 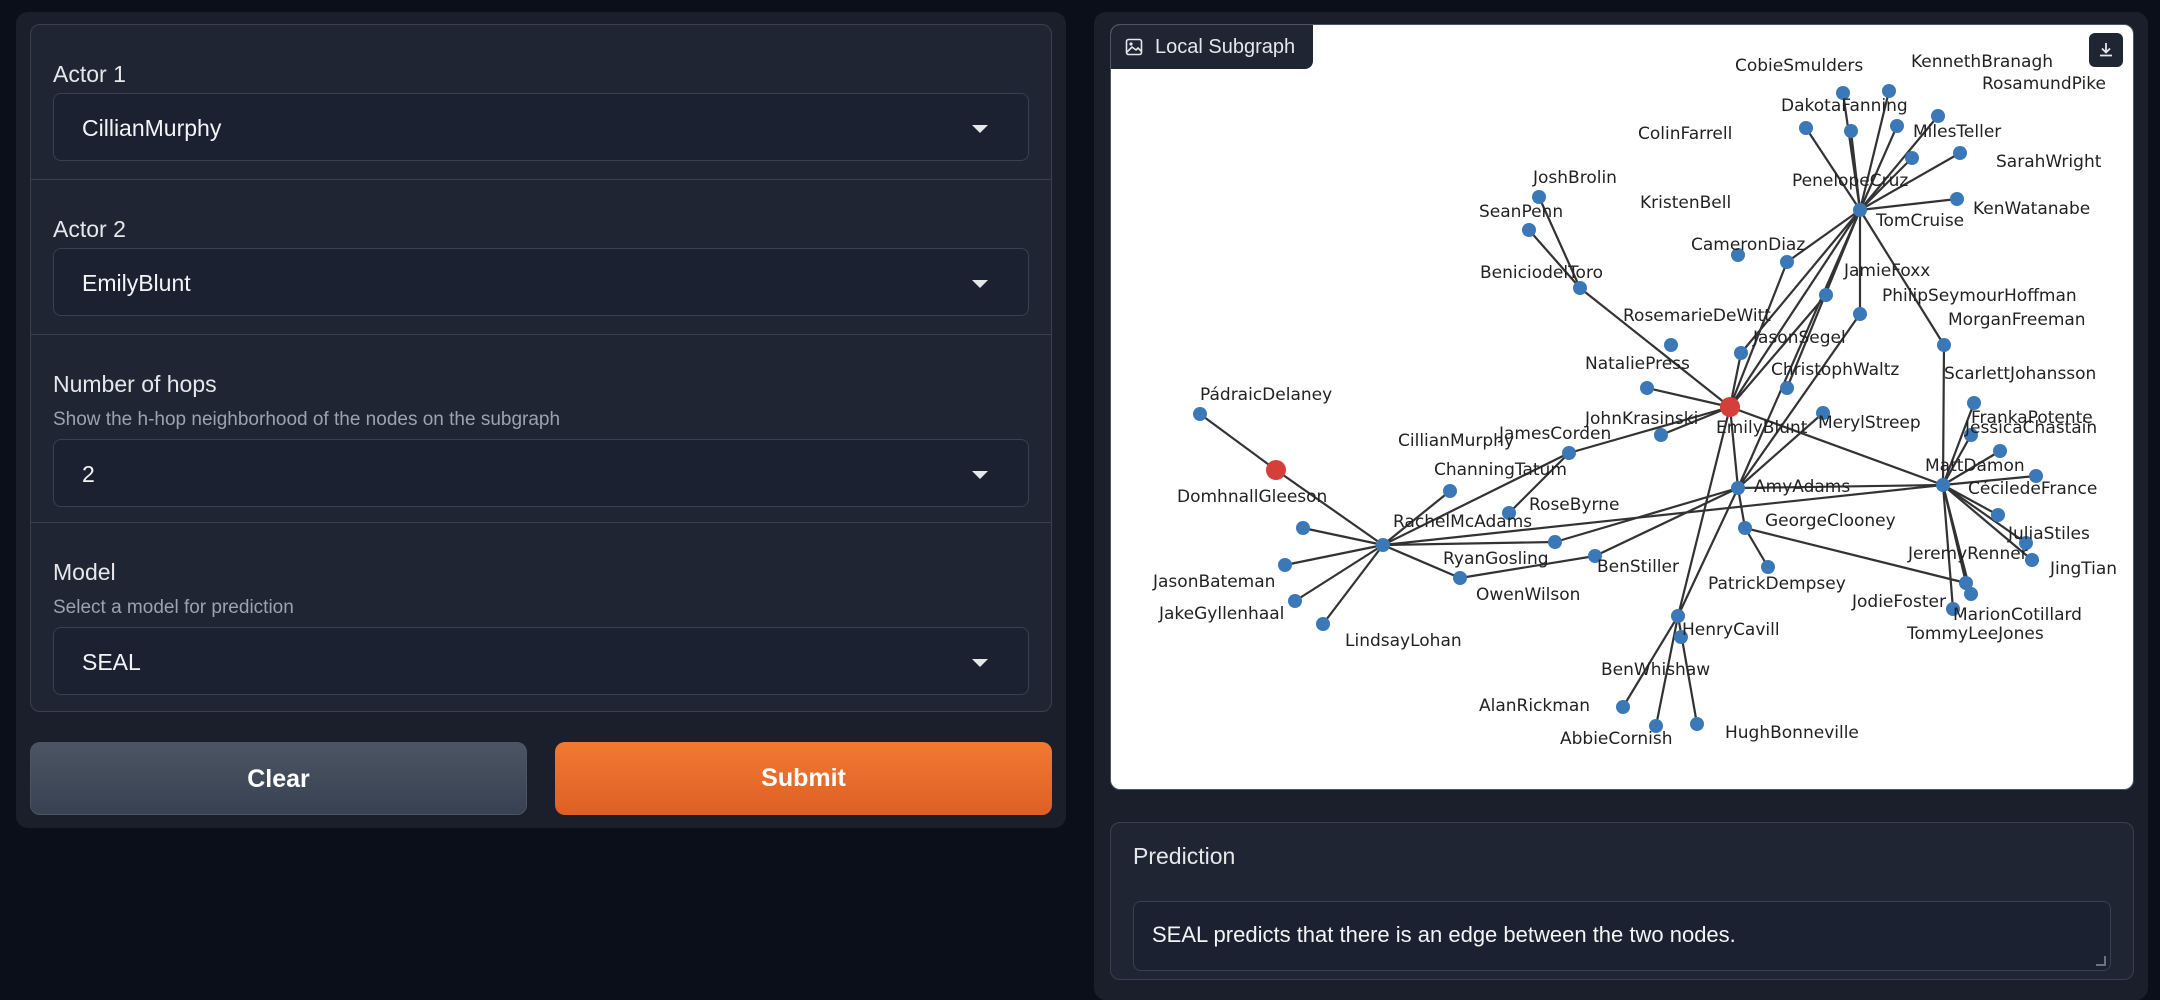 I want to click on node-label: MarionCotillard, so click(x=2017, y=615).